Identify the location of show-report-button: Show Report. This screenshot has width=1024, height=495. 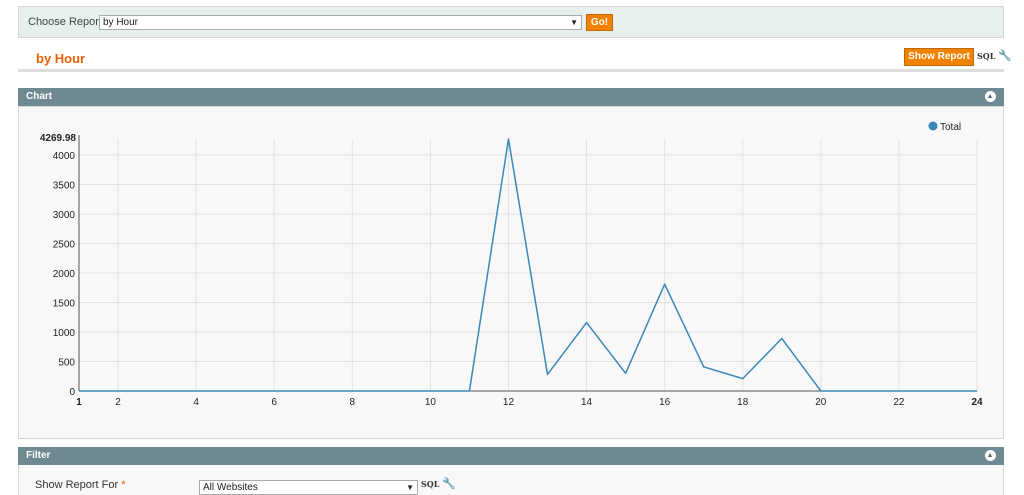
(939, 57).